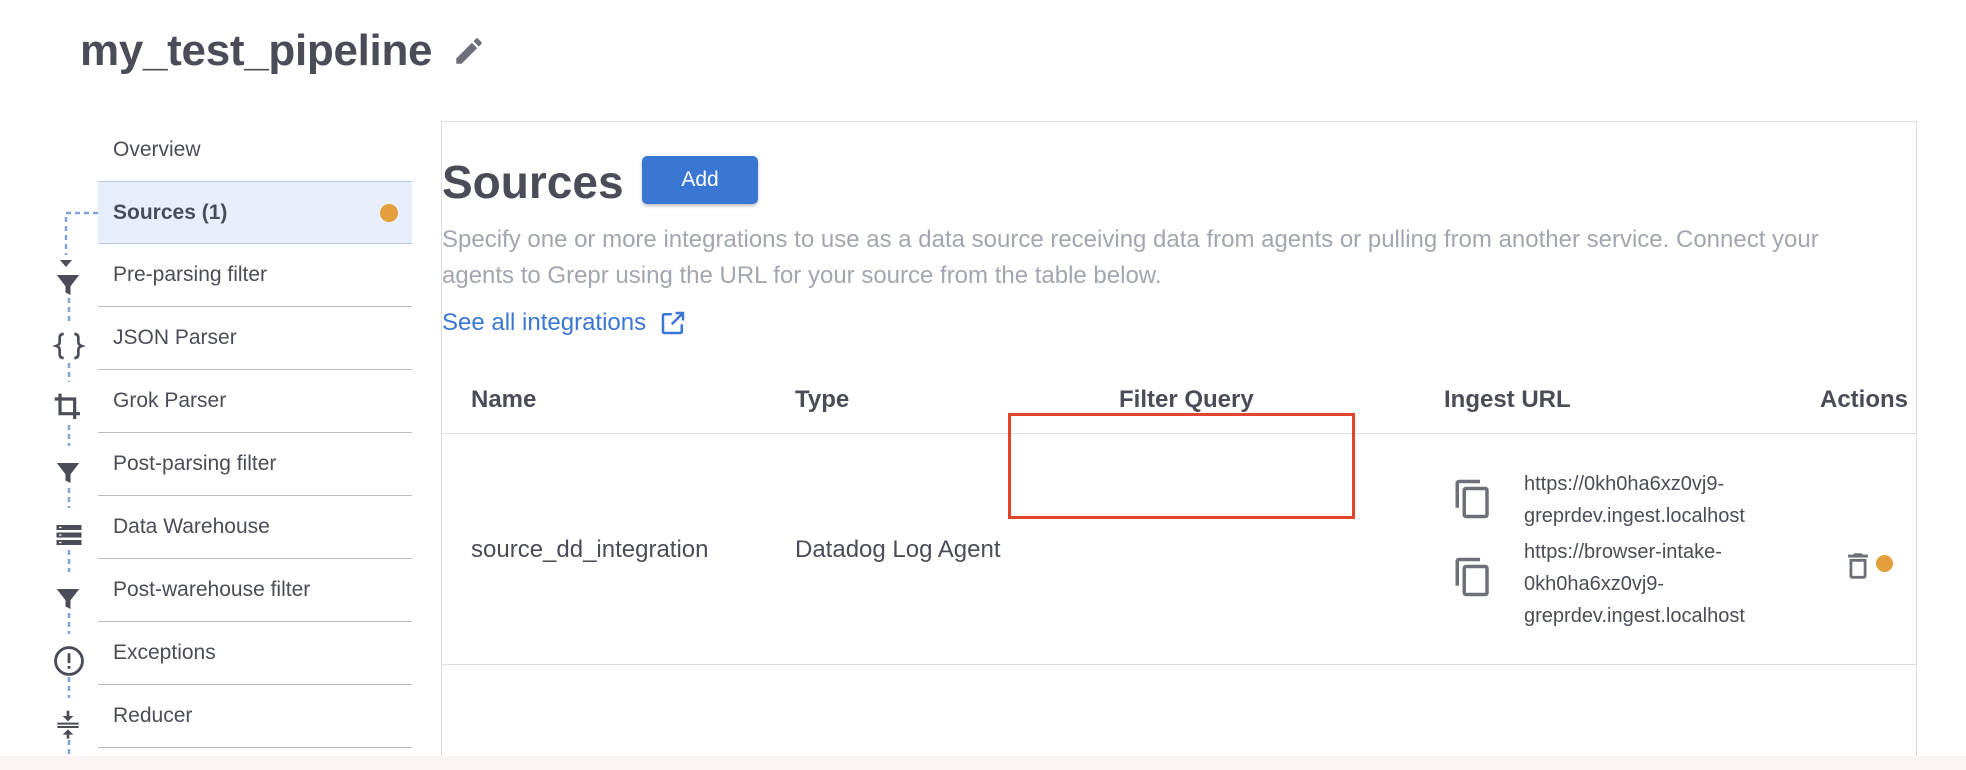 The height and width of the screenshot is (770, 1966). Describe the element at coordinates (1623, 552) in the screenshot. I see `url-line: https://browser-intake-` at that location.